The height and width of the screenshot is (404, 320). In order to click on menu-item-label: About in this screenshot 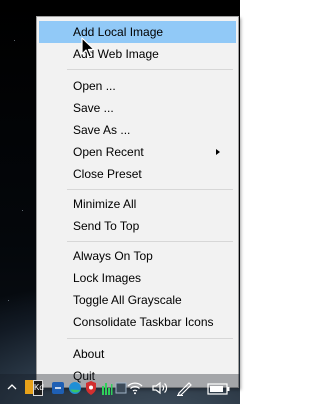, I will do `click(89, 354)`.